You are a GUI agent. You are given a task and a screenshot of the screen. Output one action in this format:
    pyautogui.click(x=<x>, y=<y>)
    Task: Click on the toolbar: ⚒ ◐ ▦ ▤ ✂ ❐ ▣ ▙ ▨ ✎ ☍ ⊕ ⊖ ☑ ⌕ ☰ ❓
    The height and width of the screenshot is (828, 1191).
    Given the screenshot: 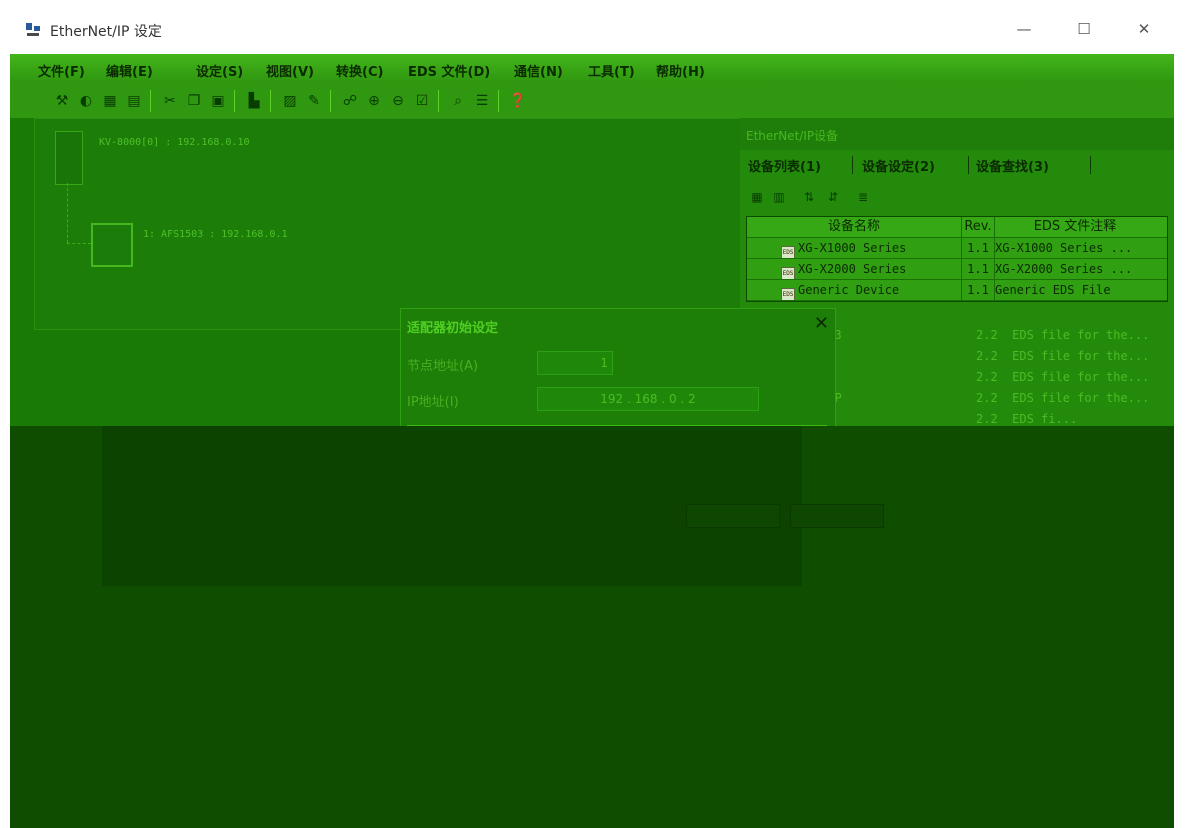 What is the action you would take?
    pyautogui.click(x=592, y=100)
    